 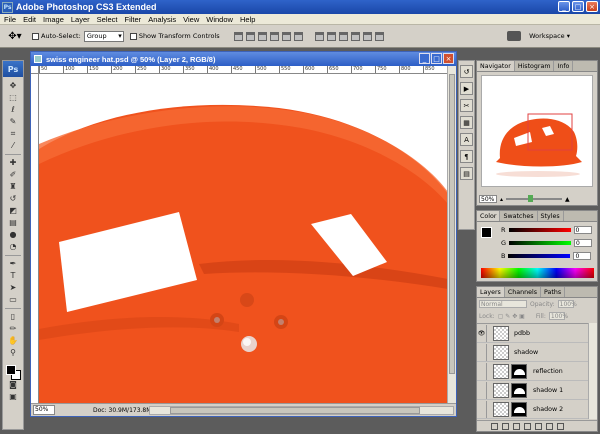 What do you see at coordinates (482, 333) in the screenshot?
I see `eye-icon: 👁` at bounding box center [482, 333].